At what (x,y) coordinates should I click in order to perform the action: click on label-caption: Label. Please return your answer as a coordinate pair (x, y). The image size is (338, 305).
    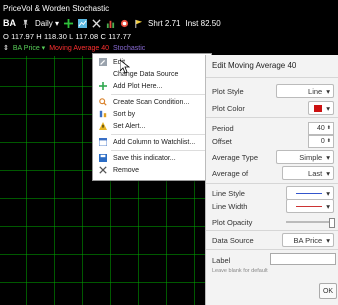
    Looking at the image, I should click on (221, 260).